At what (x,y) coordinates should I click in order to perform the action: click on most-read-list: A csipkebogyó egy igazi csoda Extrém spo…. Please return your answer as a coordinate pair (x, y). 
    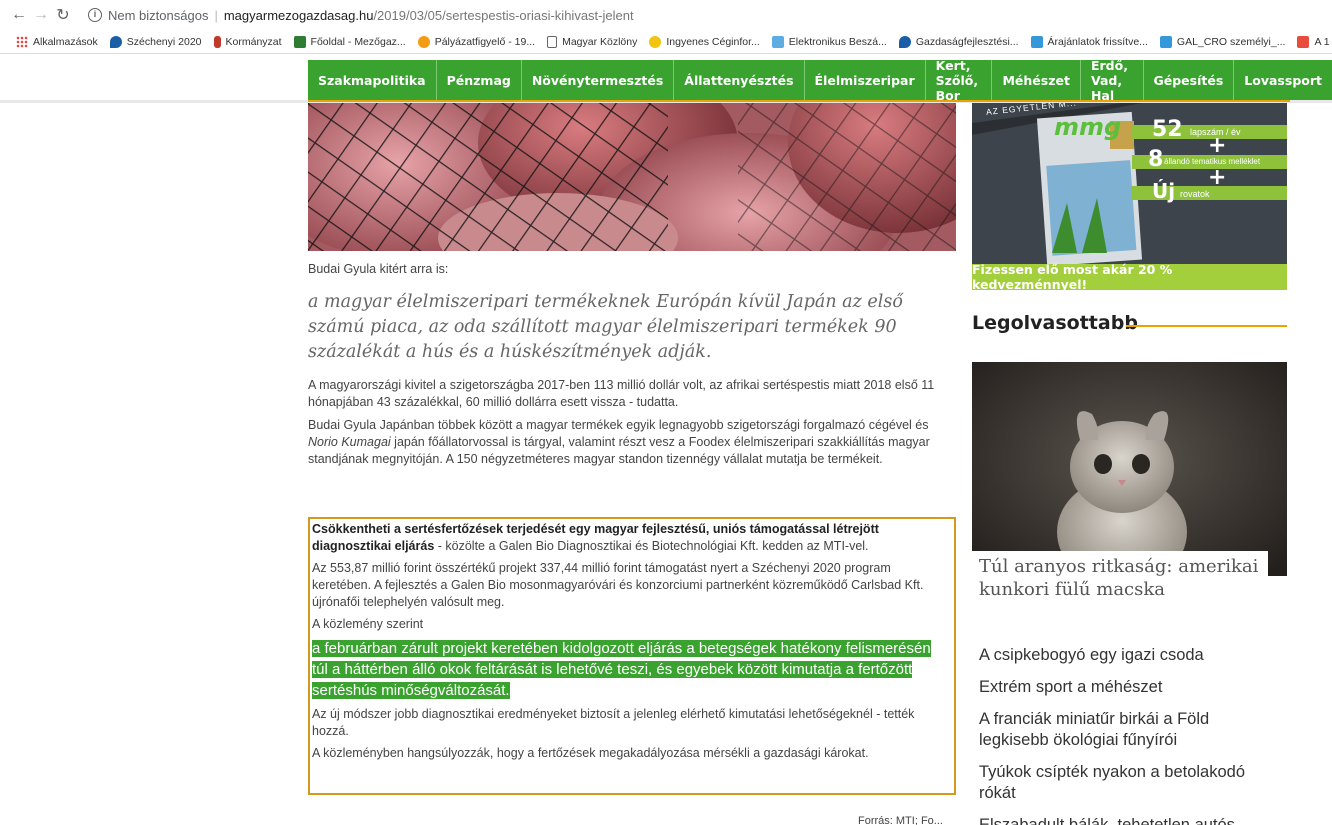
    Looking at the image, I should click on (1129, 735).